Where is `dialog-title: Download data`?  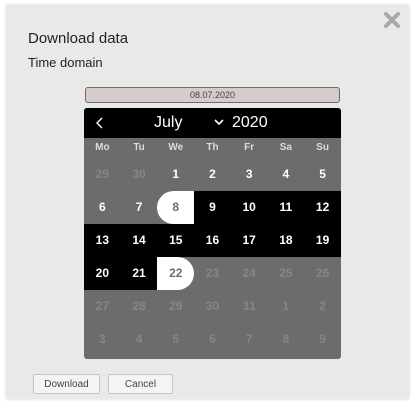 dialog-title: Download data is located at coordinates (78, 38).